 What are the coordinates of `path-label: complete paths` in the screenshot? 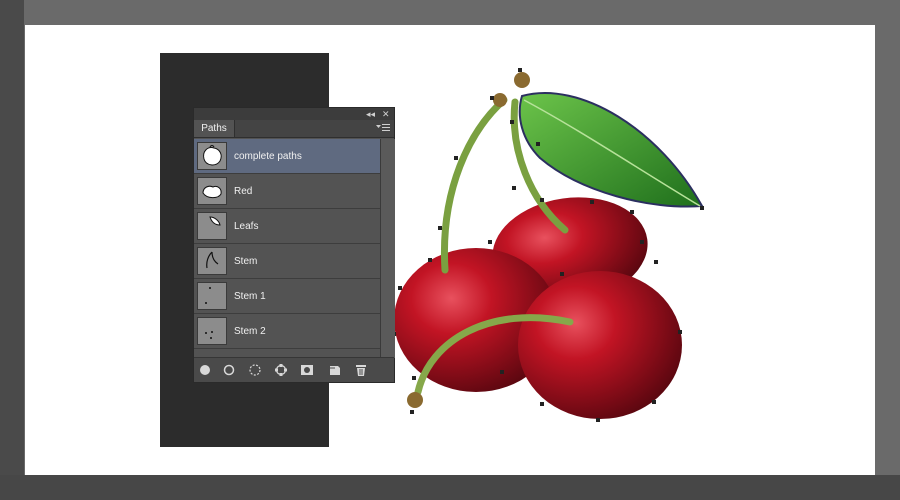 It's located at (268, 156).